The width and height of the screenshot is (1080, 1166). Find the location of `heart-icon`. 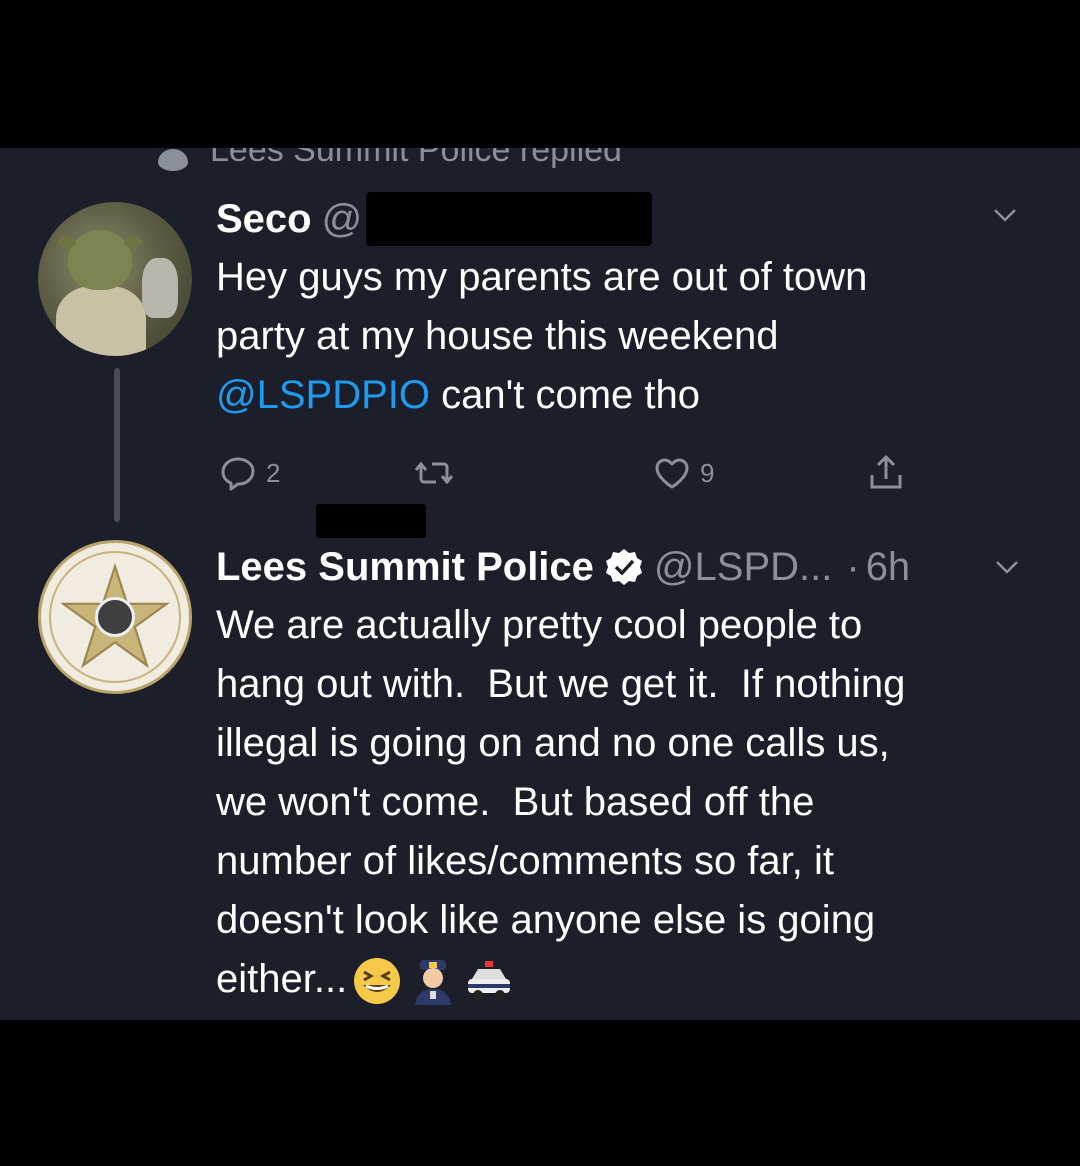

heart-icon is located at coordinates (672, 473).